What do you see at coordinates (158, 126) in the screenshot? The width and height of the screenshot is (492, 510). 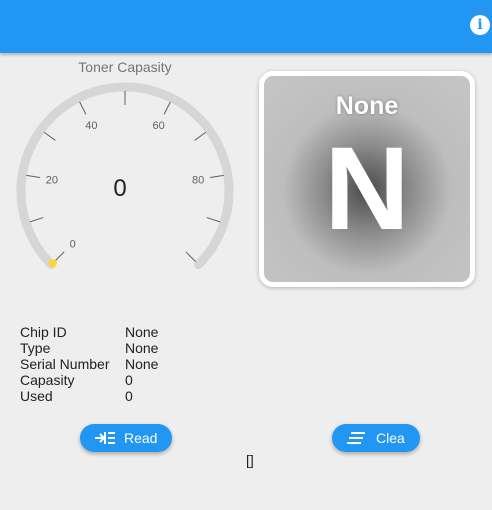 I see `gauge-tick-label: 60` at bounding box center [158, 126].